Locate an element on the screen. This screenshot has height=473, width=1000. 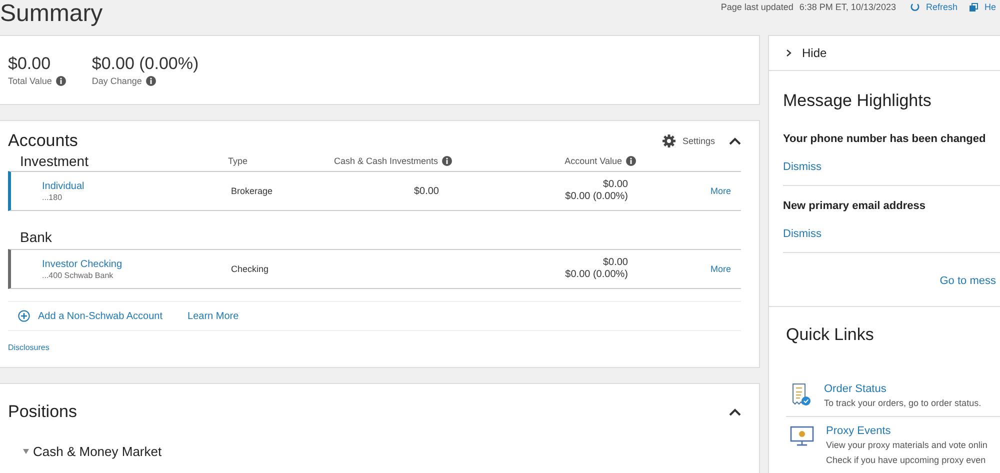
cash-value: $0.00 is located at coordinates (426, 191).